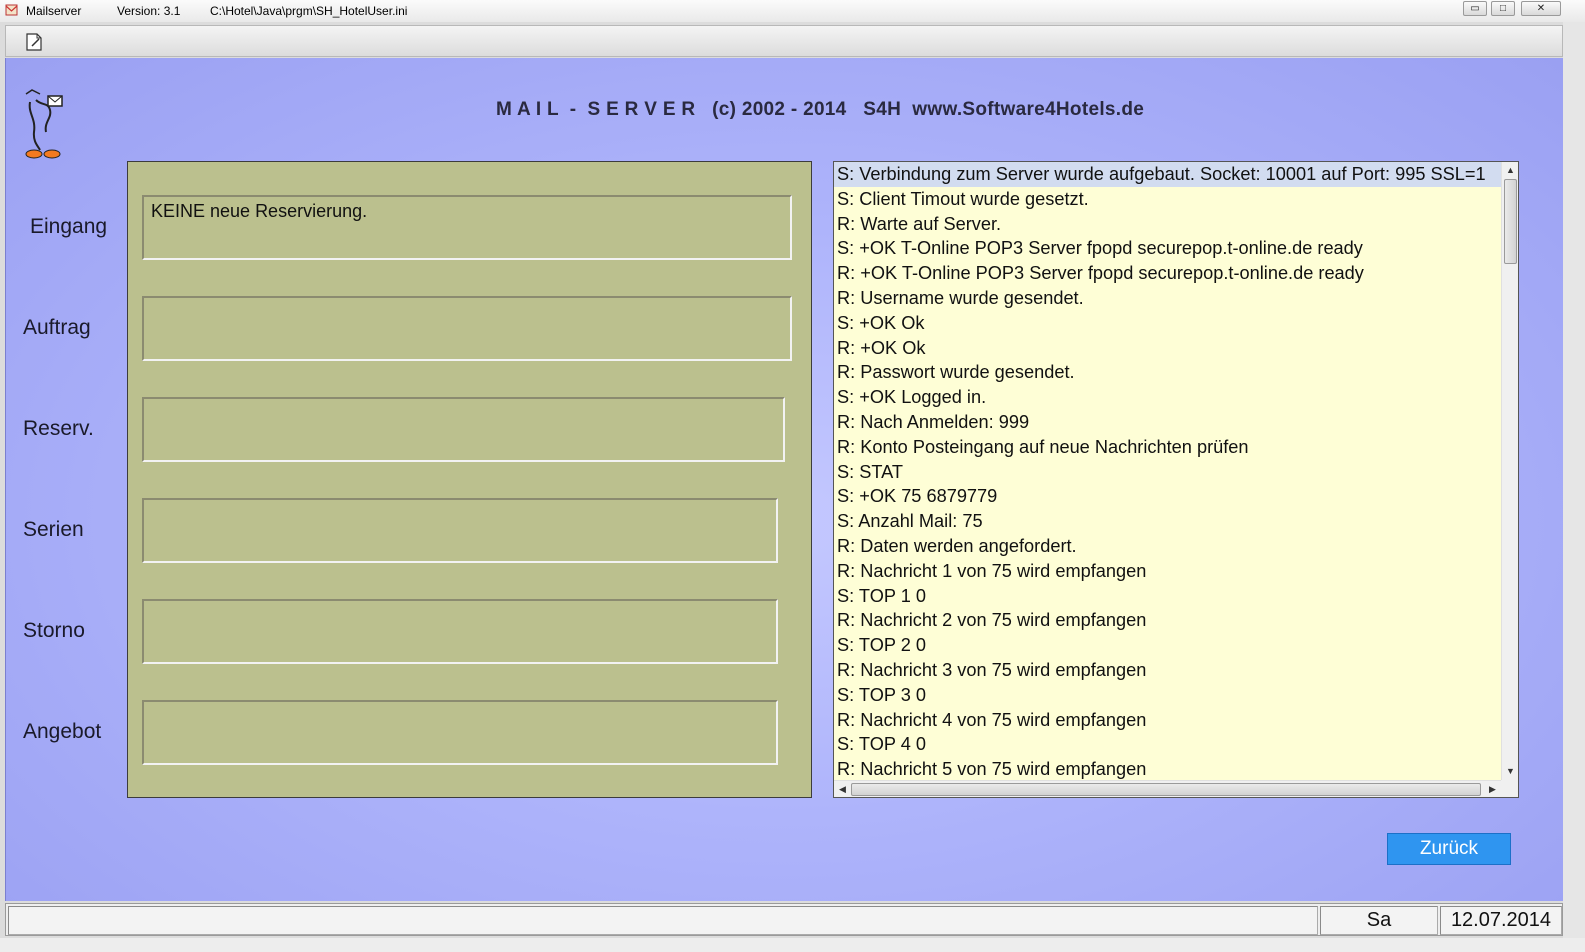 This screenshot has width=1585, height=952. I want to click on log-line: R: Nachricht 2 von 75 wird empfangen, so click(1167, 620).